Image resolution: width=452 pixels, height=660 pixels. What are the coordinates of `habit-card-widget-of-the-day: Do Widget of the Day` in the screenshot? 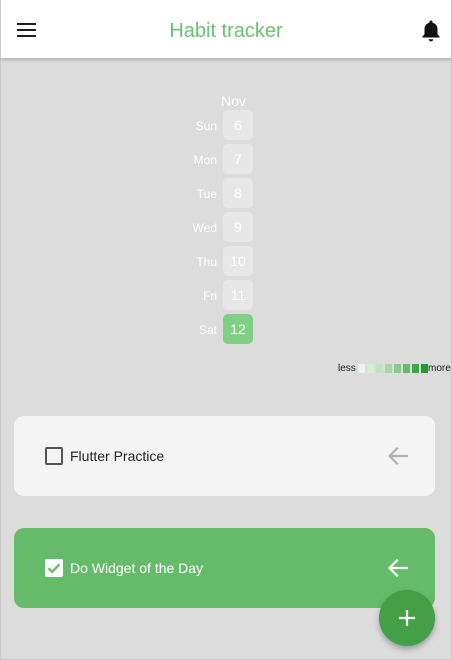 It's located at (224, 568).